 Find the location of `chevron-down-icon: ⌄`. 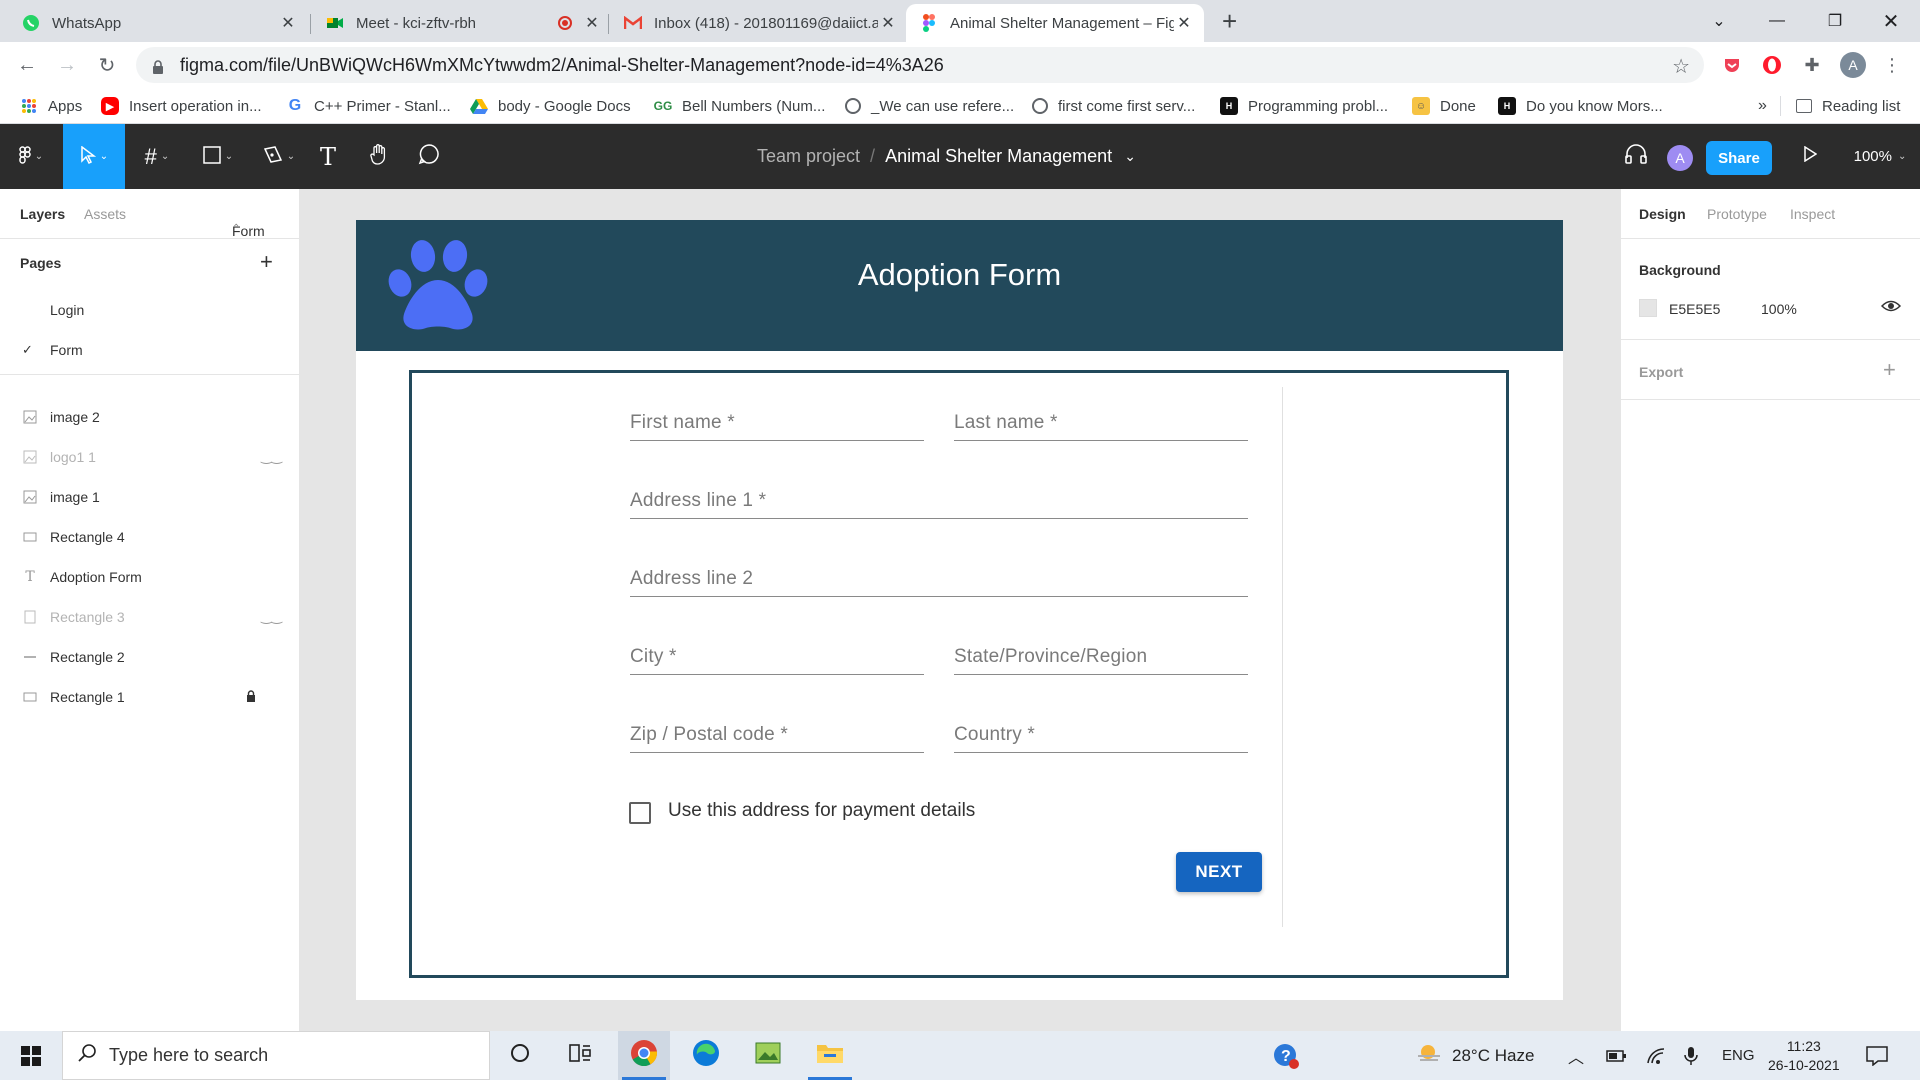

chevron-down-icon: ⌄ is located at coordinates (1130, 156).